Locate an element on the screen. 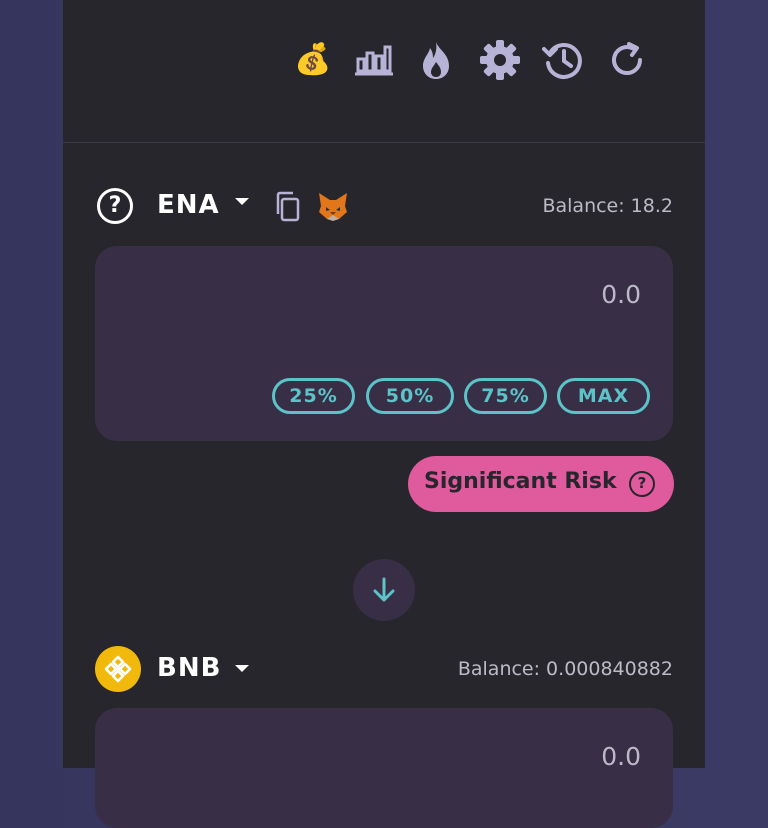  gear-icon is located at coordinates (500, 60).